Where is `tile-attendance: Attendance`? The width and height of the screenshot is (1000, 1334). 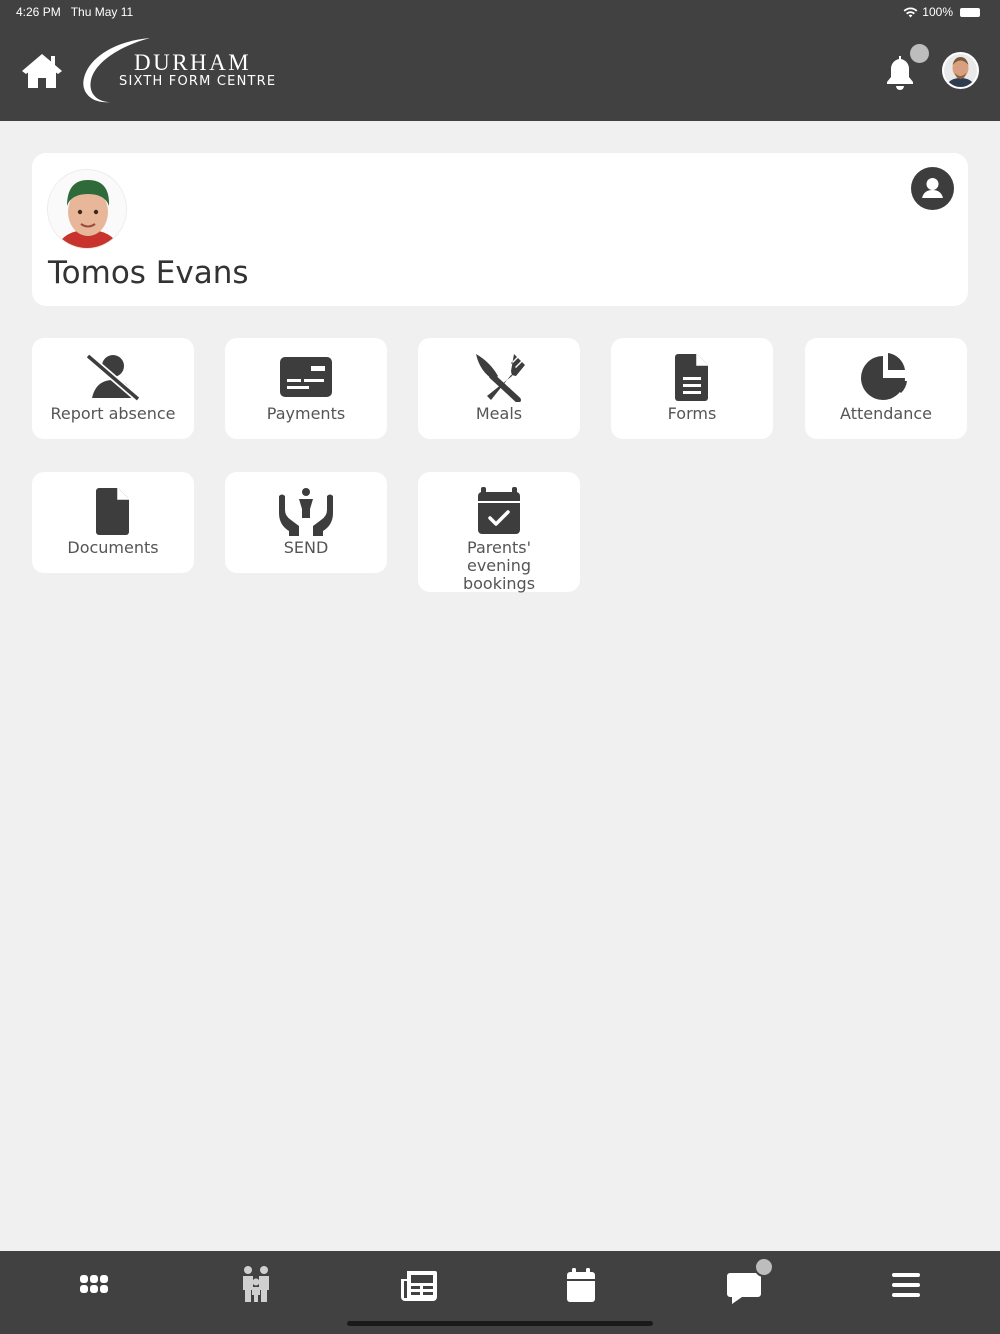
tile-attendance: Attendance is located at coordinates (886, 388).